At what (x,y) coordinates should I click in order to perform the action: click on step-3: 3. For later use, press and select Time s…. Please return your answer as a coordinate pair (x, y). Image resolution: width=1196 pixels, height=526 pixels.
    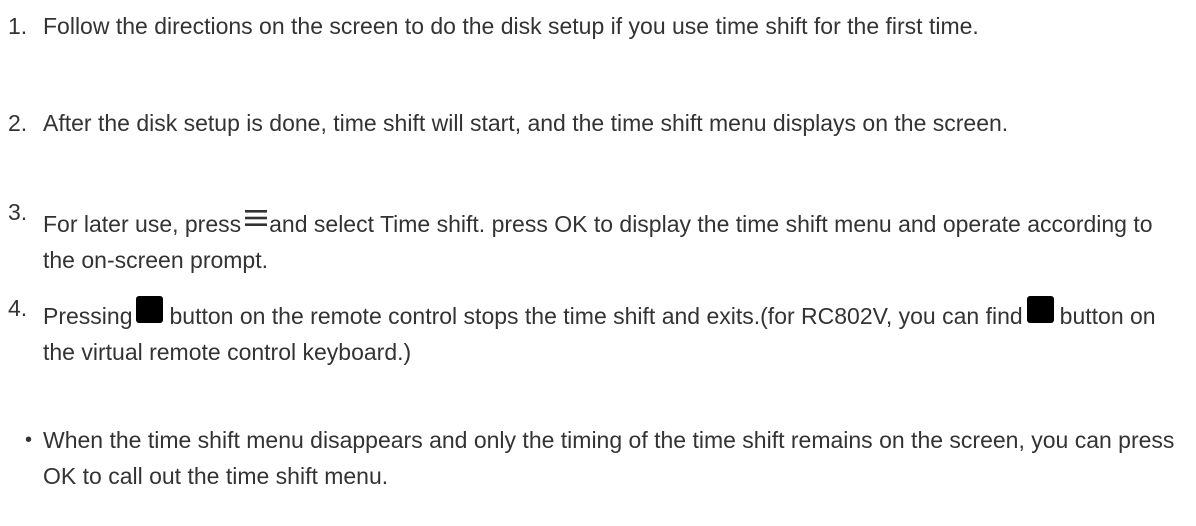
    Looking at the image, I should click on (595, 238).